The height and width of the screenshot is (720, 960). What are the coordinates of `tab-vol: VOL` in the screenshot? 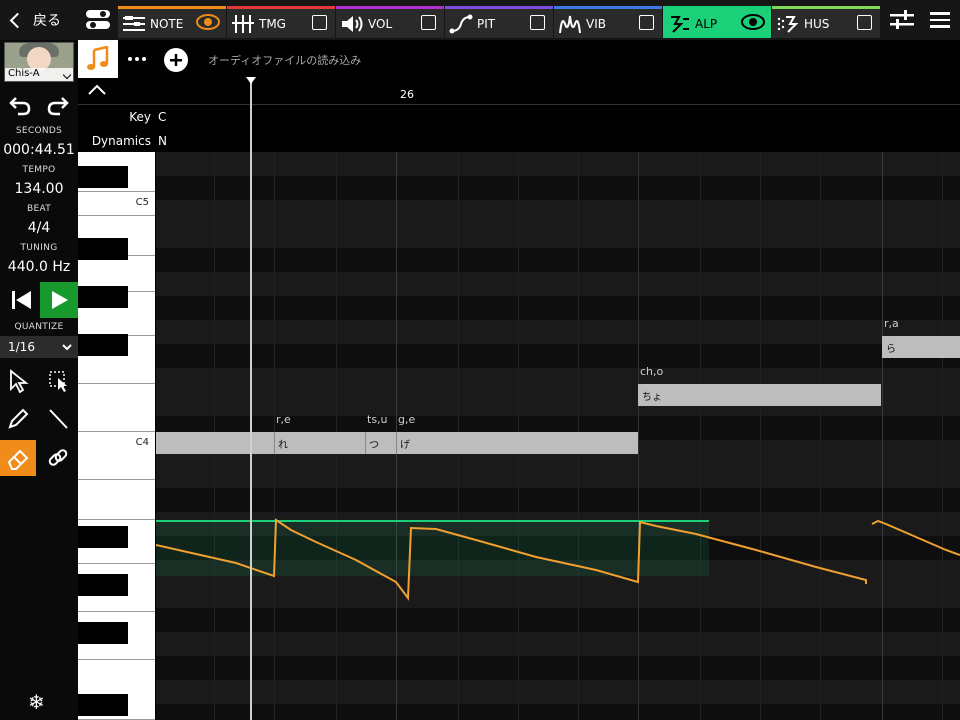 It's located at (390, 22).